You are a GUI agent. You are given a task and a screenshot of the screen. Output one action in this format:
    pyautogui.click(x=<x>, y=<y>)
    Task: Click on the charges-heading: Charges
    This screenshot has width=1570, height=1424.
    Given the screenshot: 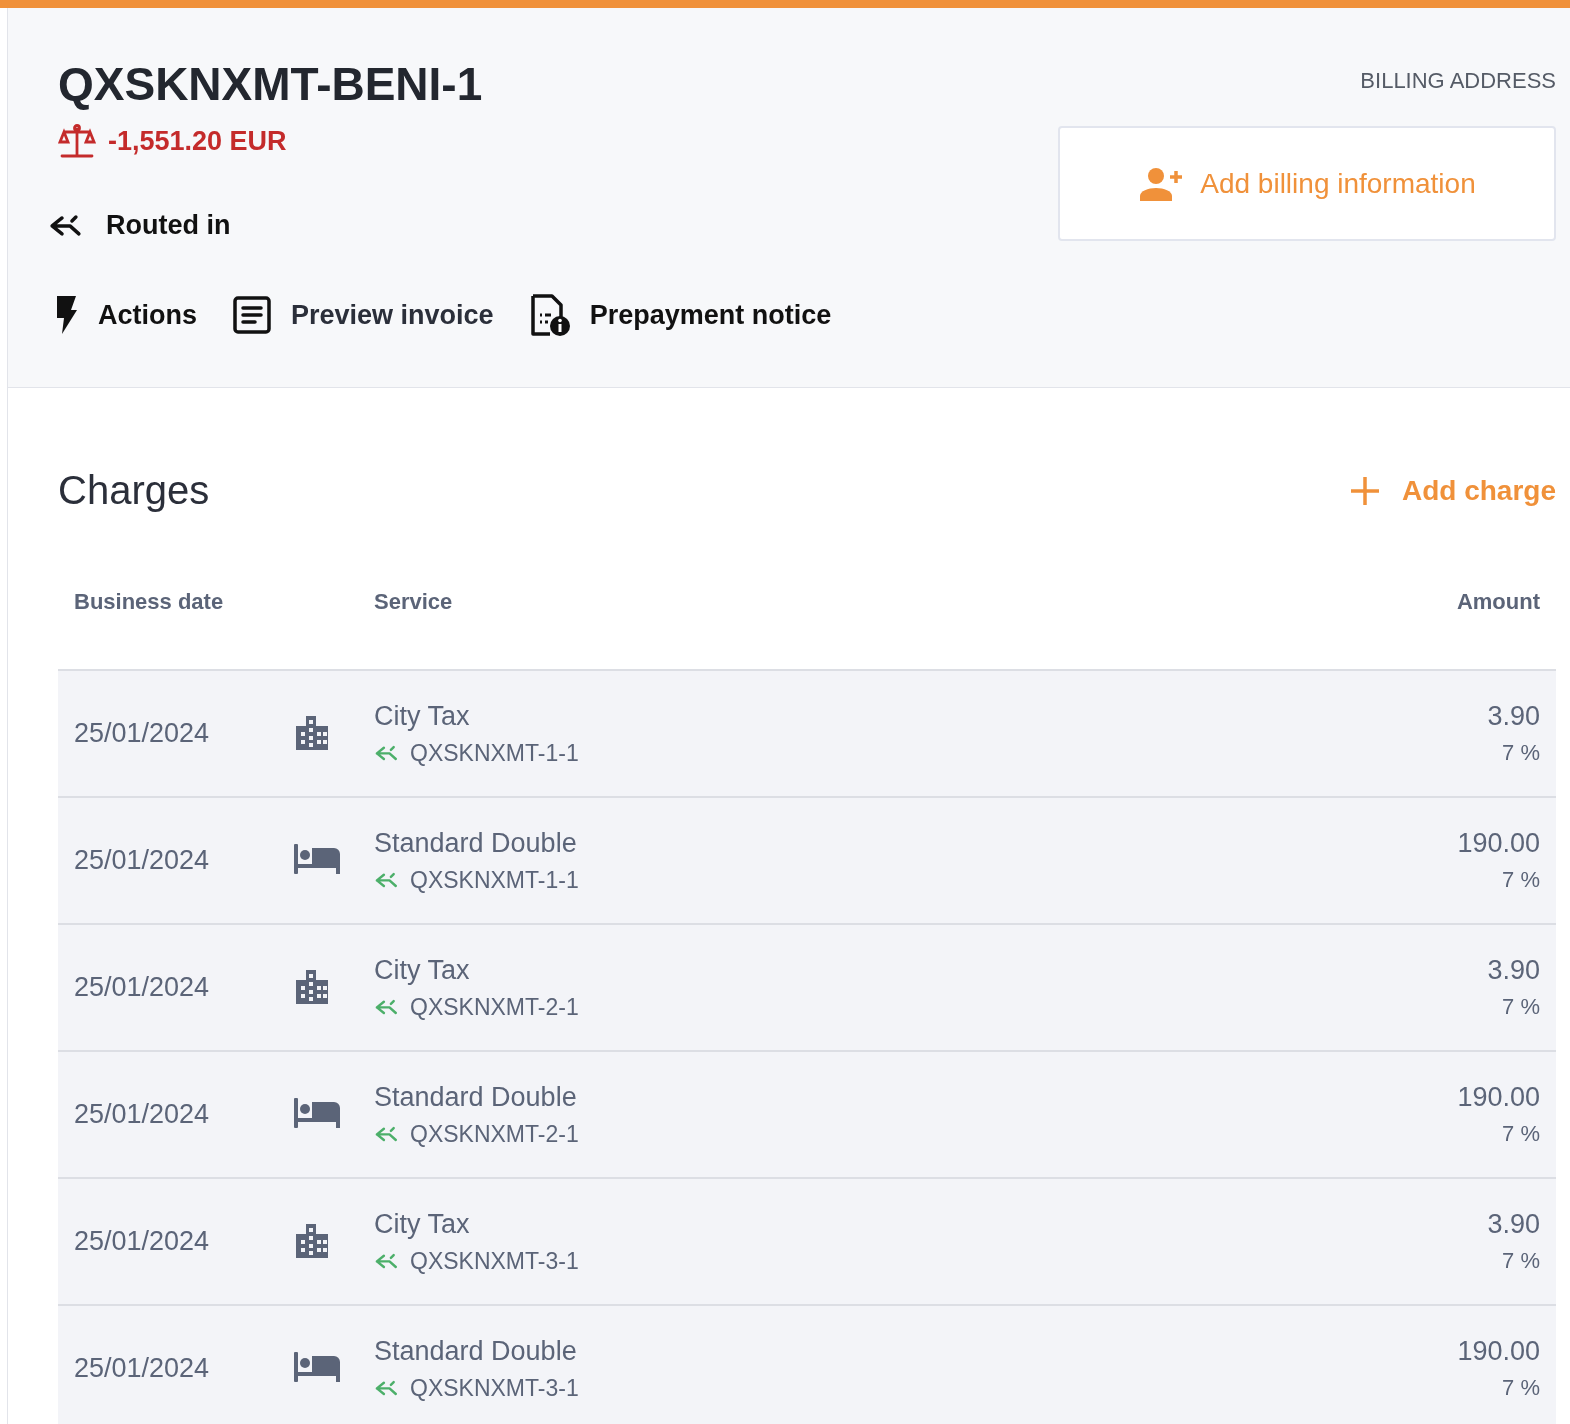 What is the action you would take?
    pyautogui.click(x=134, y=490)
    